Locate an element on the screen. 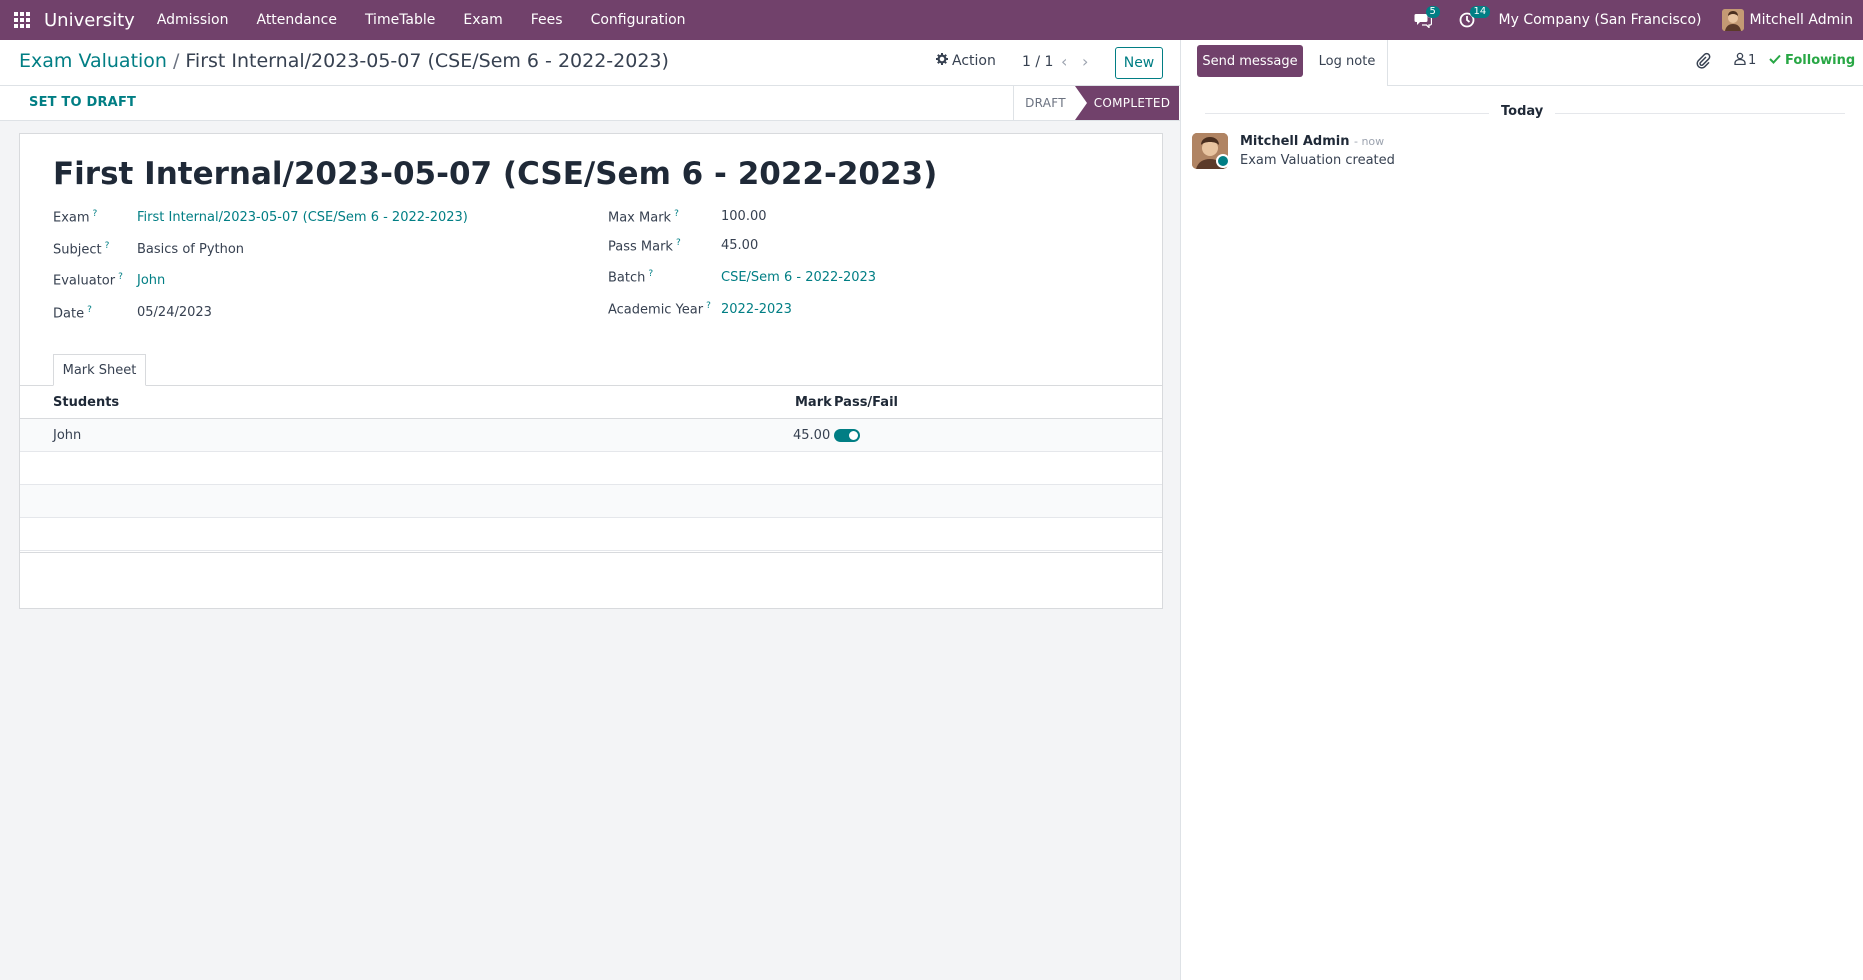 The image size is (1863, 980). tab-mark-sheet: Mark Sheet is located at coordinates (99, 370).